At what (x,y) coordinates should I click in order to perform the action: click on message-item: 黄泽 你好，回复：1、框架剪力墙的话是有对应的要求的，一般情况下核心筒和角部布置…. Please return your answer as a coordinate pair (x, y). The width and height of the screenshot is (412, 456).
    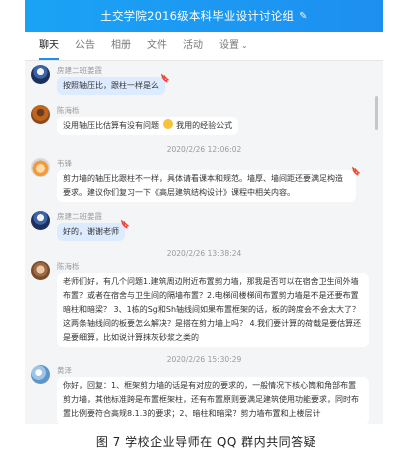
    Looking at the image, I should click on (200, 394).